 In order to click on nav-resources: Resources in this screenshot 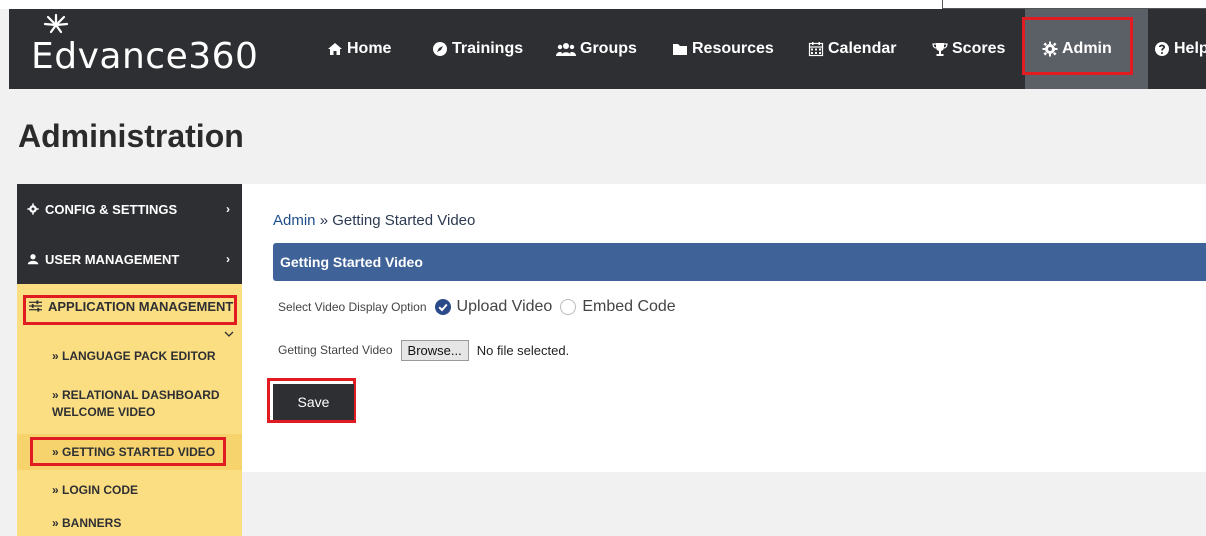, I will do `click(723, 49)`.